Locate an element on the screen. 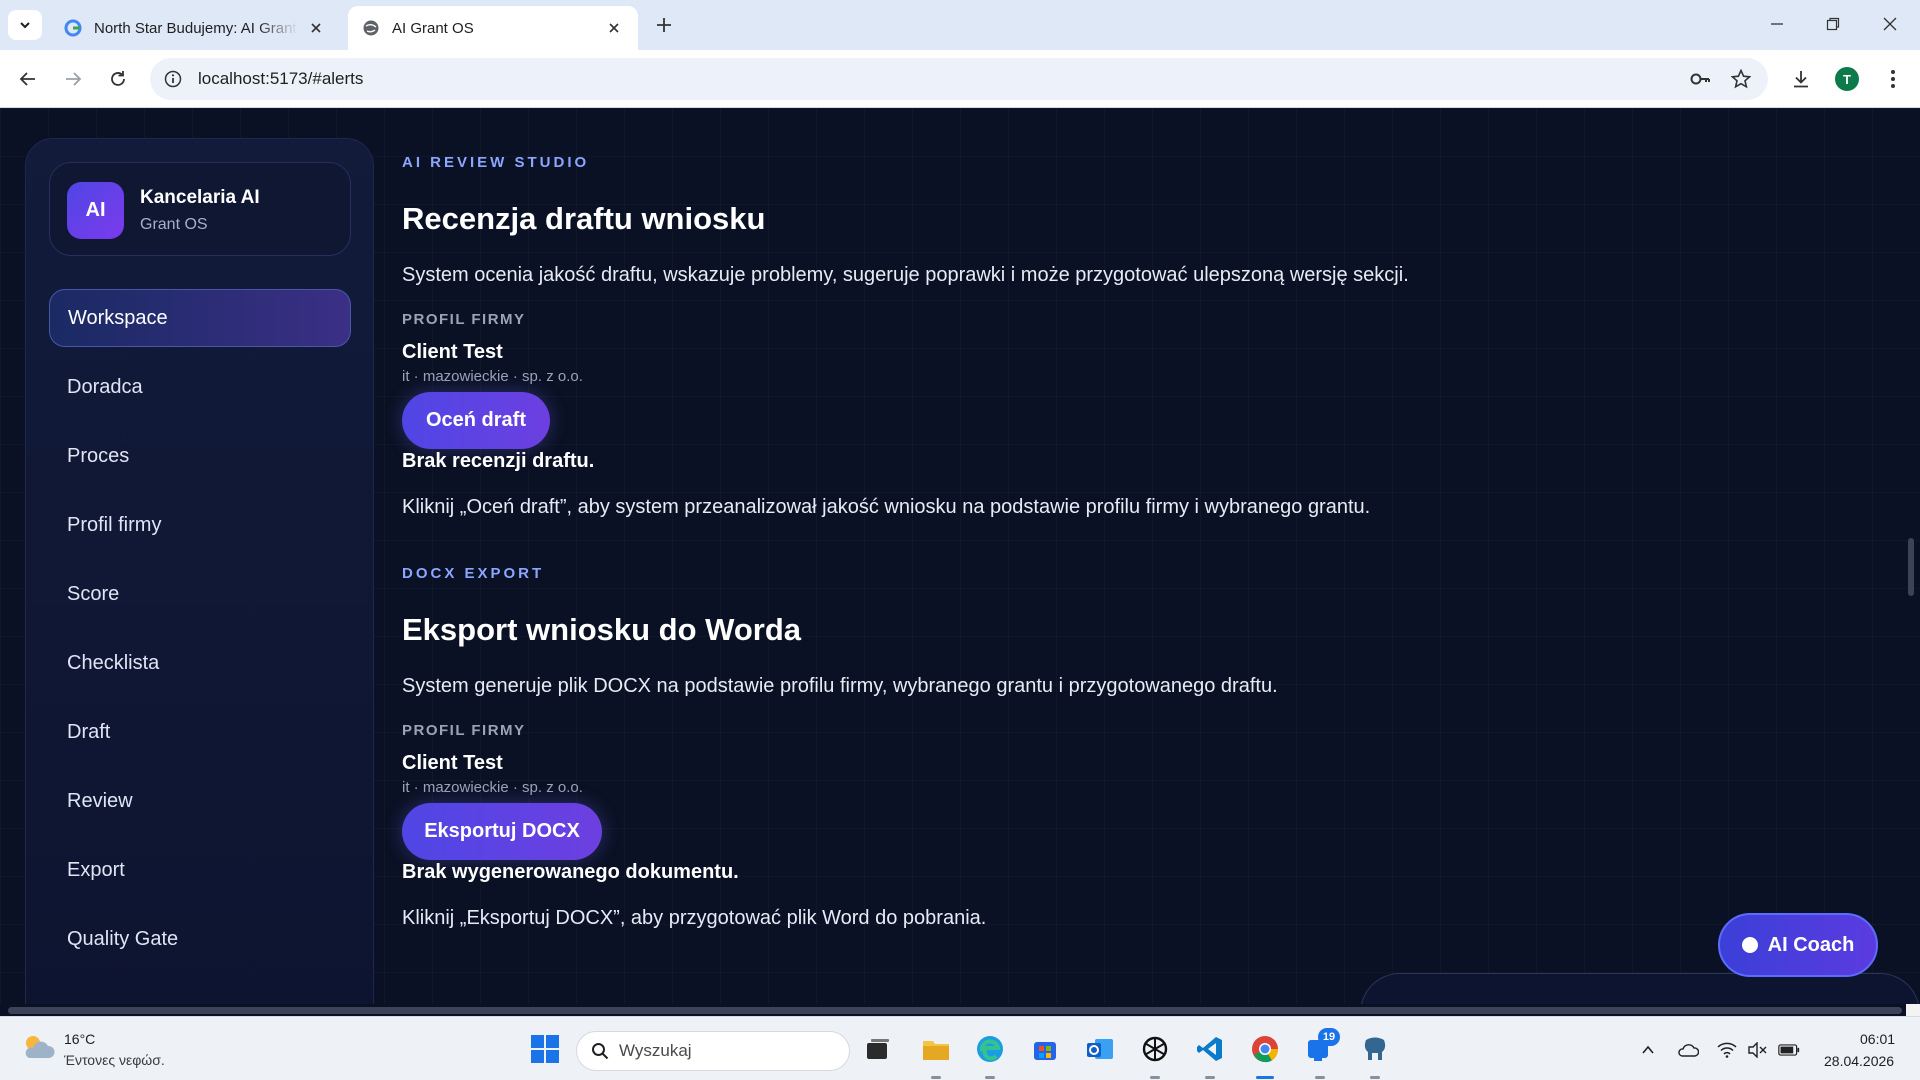 Image resolution: width=1920 pixels, height=1080 pixels. file-explorer-icon is located at coordinates (936, 1050).